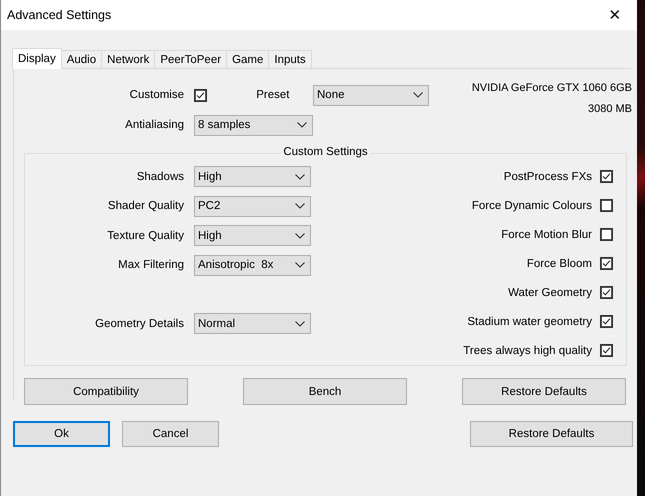  Describe the element at coordinates (527, 350) in the screenshot. I see `option-label: Trees always high quality` at that location.